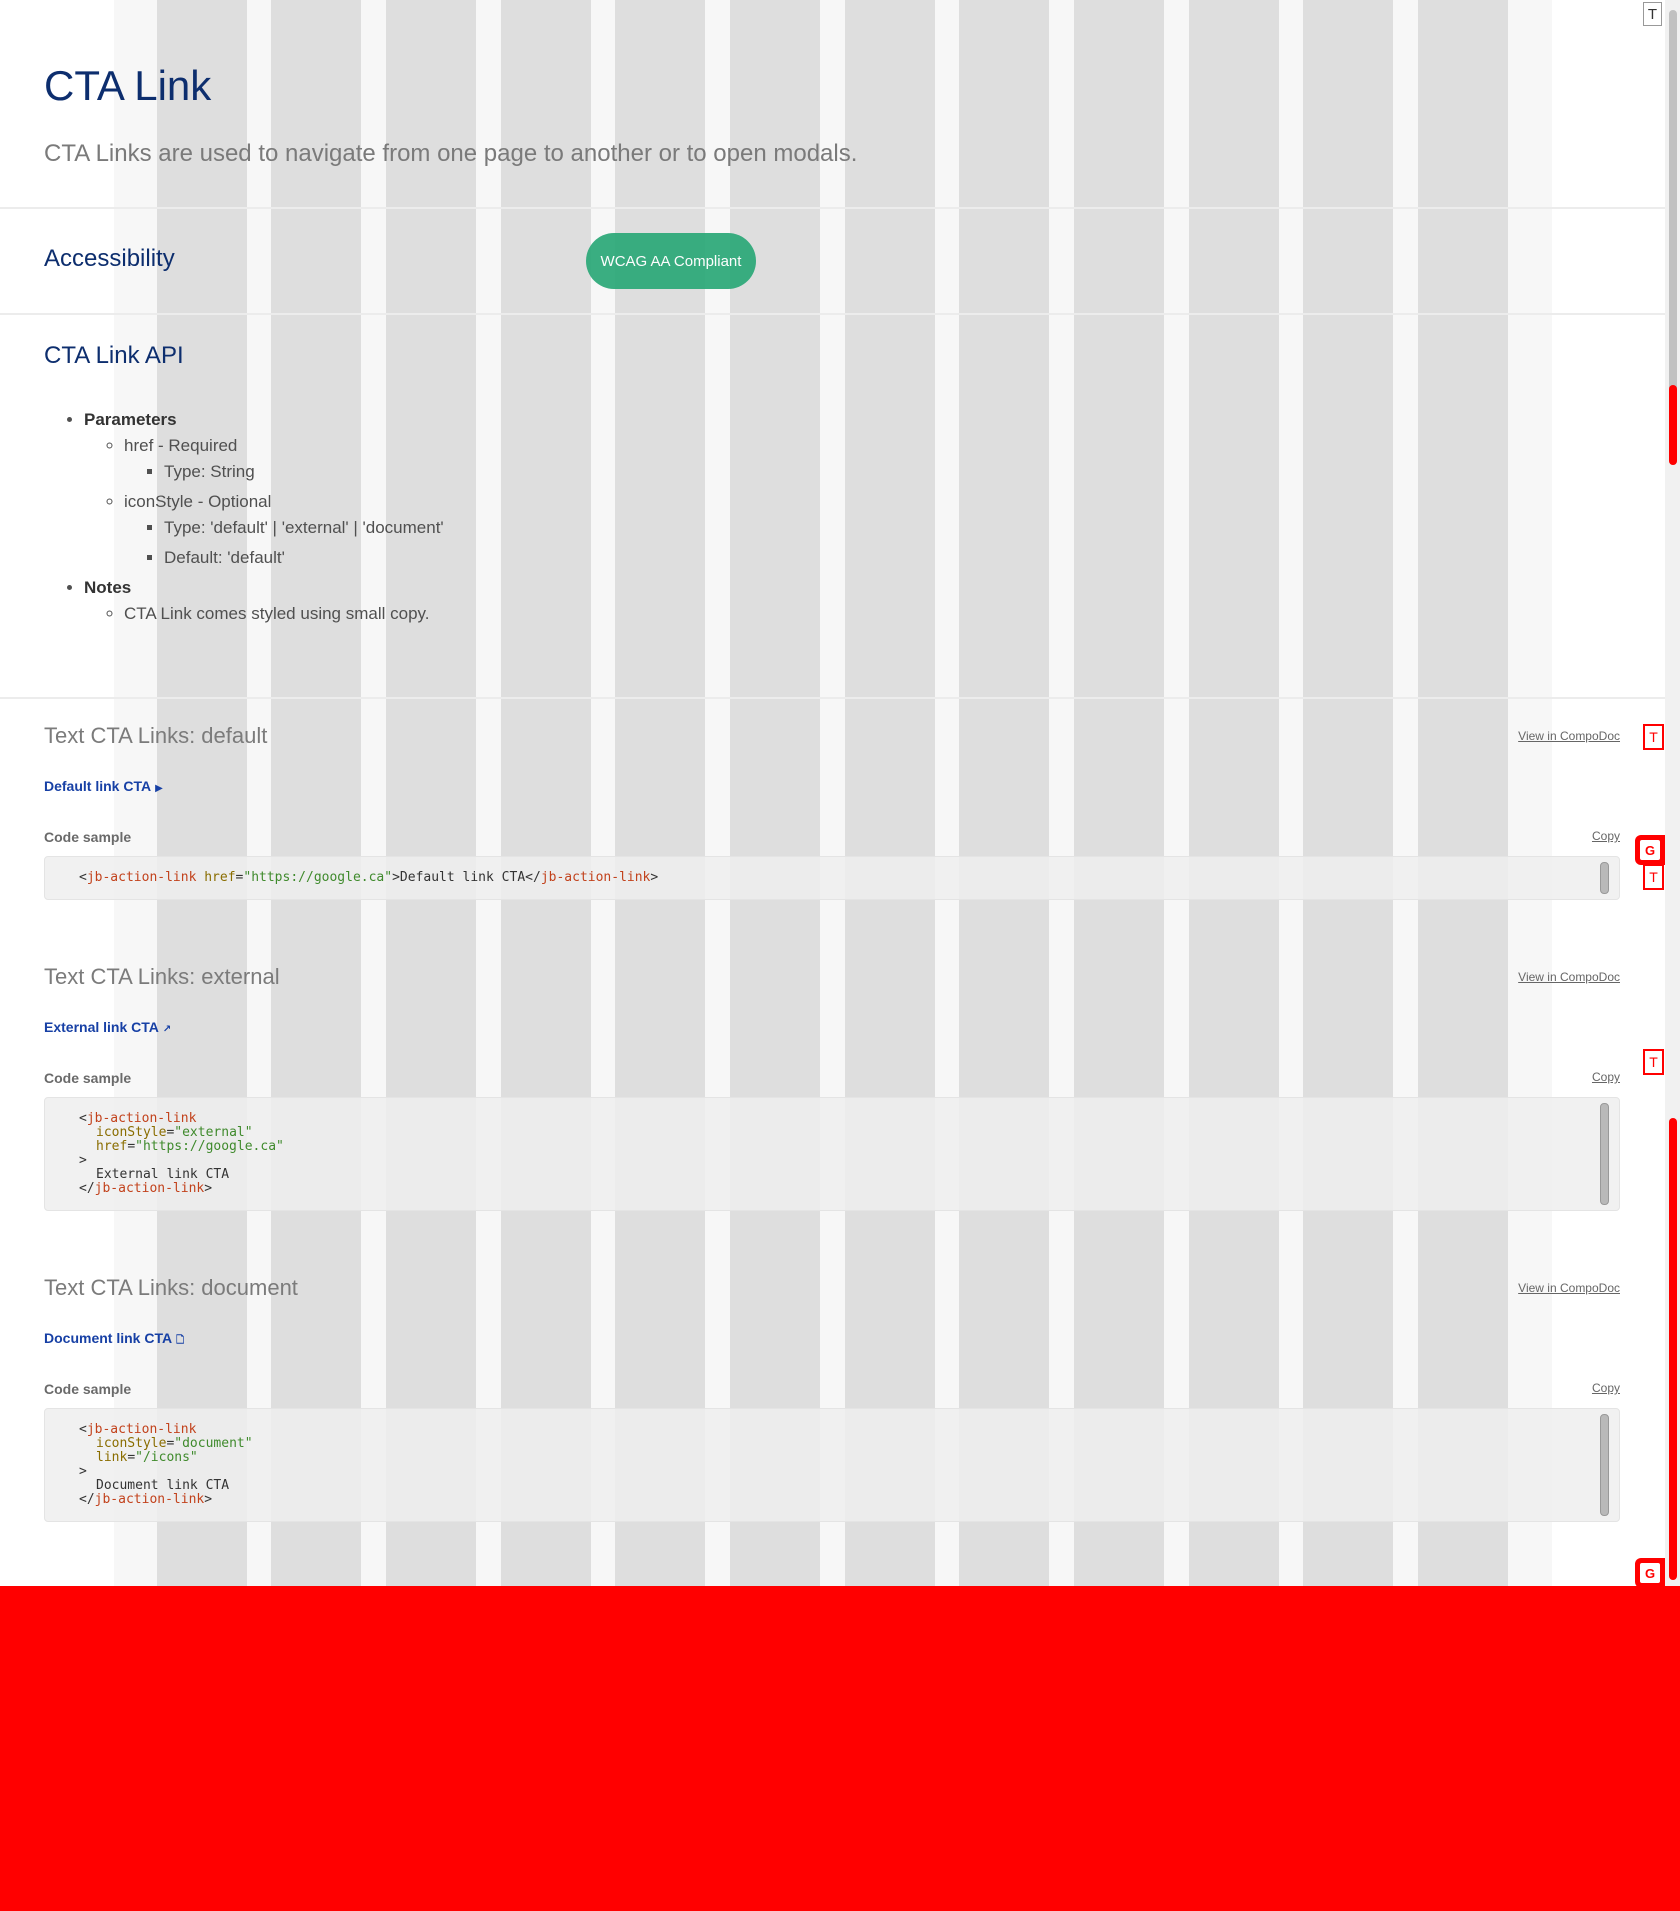 This screenshot has height=1911, width=1680. I want to click on list-item: CTA Link comes styled using small copy., so click(284, 614).